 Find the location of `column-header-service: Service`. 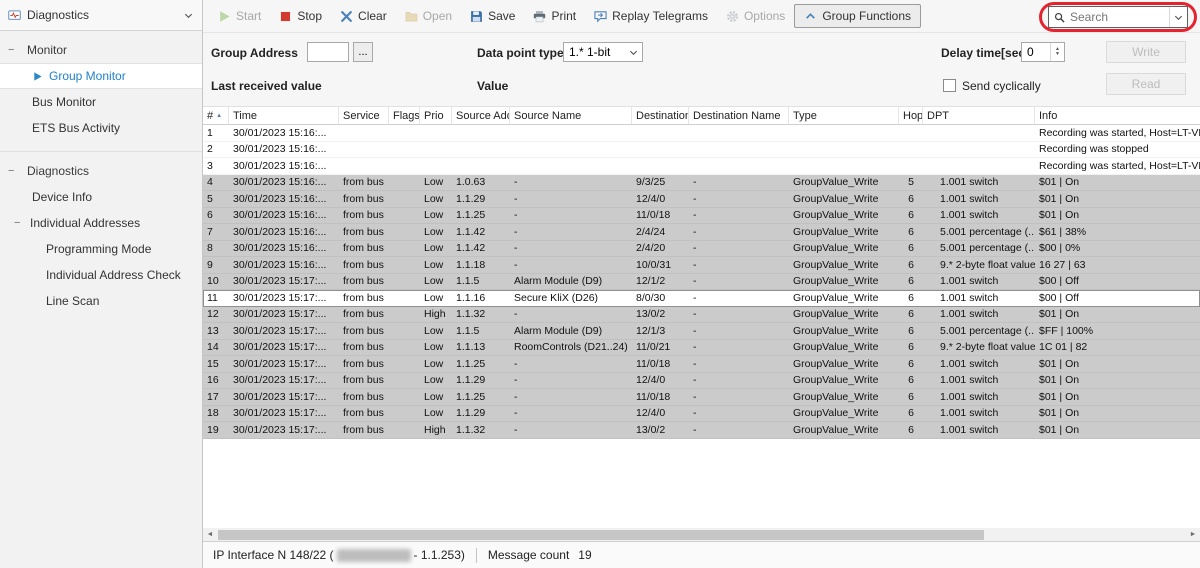

column-header-service: Service is located at coordinates (364, 115).